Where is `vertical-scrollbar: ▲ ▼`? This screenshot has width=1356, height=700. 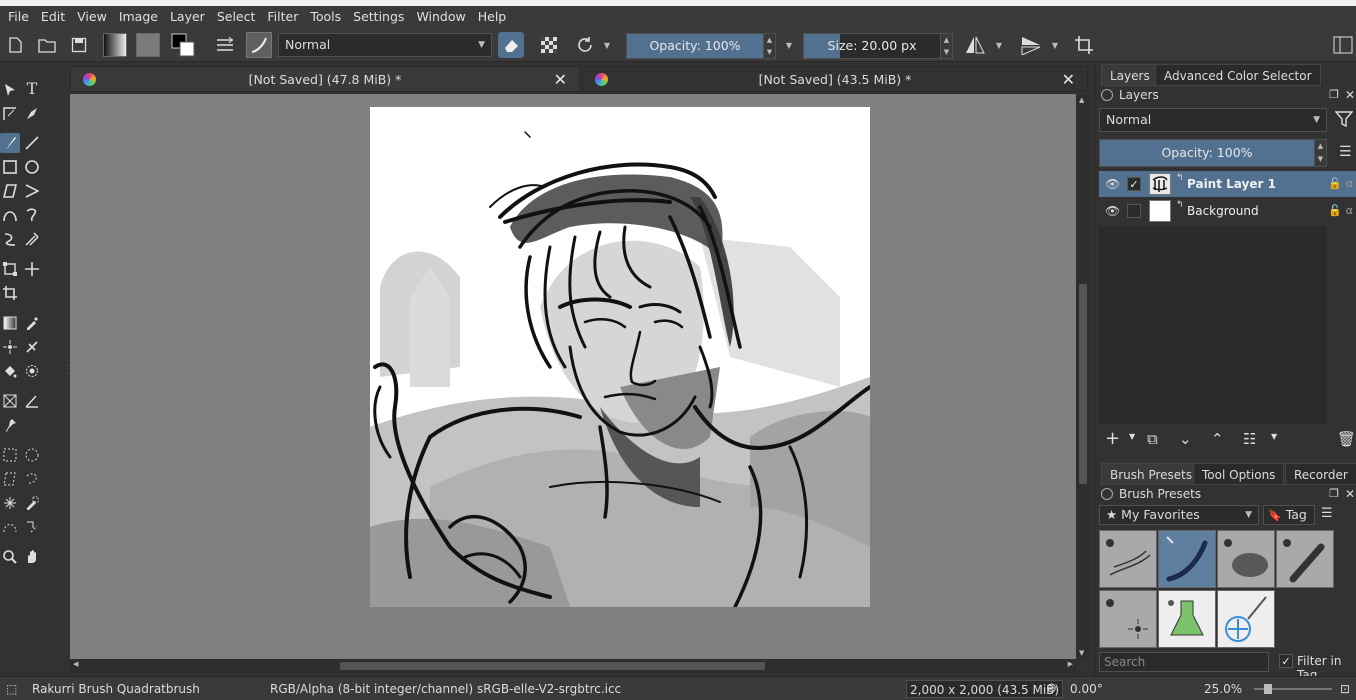
vertical-scrollbar: ▲ ▼ is located at coordinates (1083, 376).